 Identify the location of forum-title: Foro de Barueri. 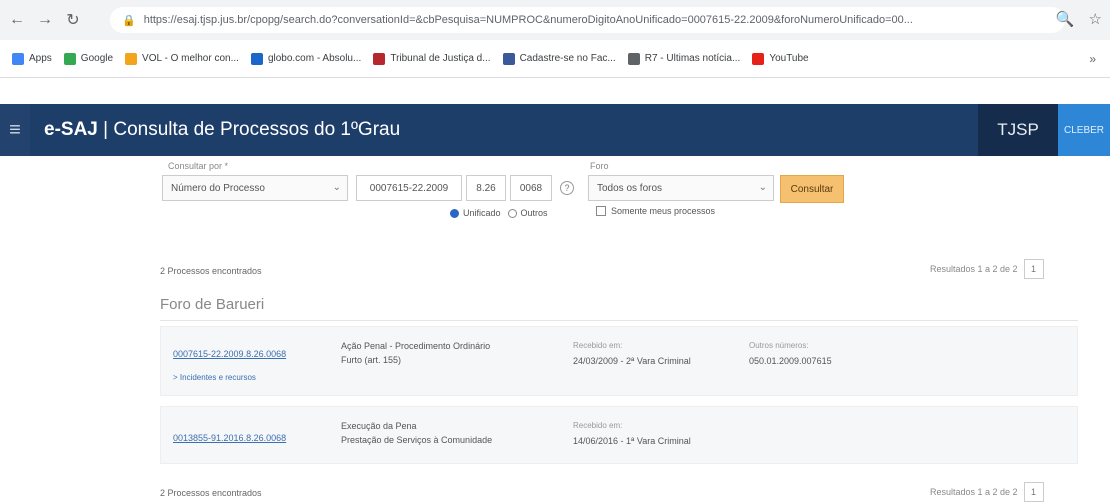
(212, 304).